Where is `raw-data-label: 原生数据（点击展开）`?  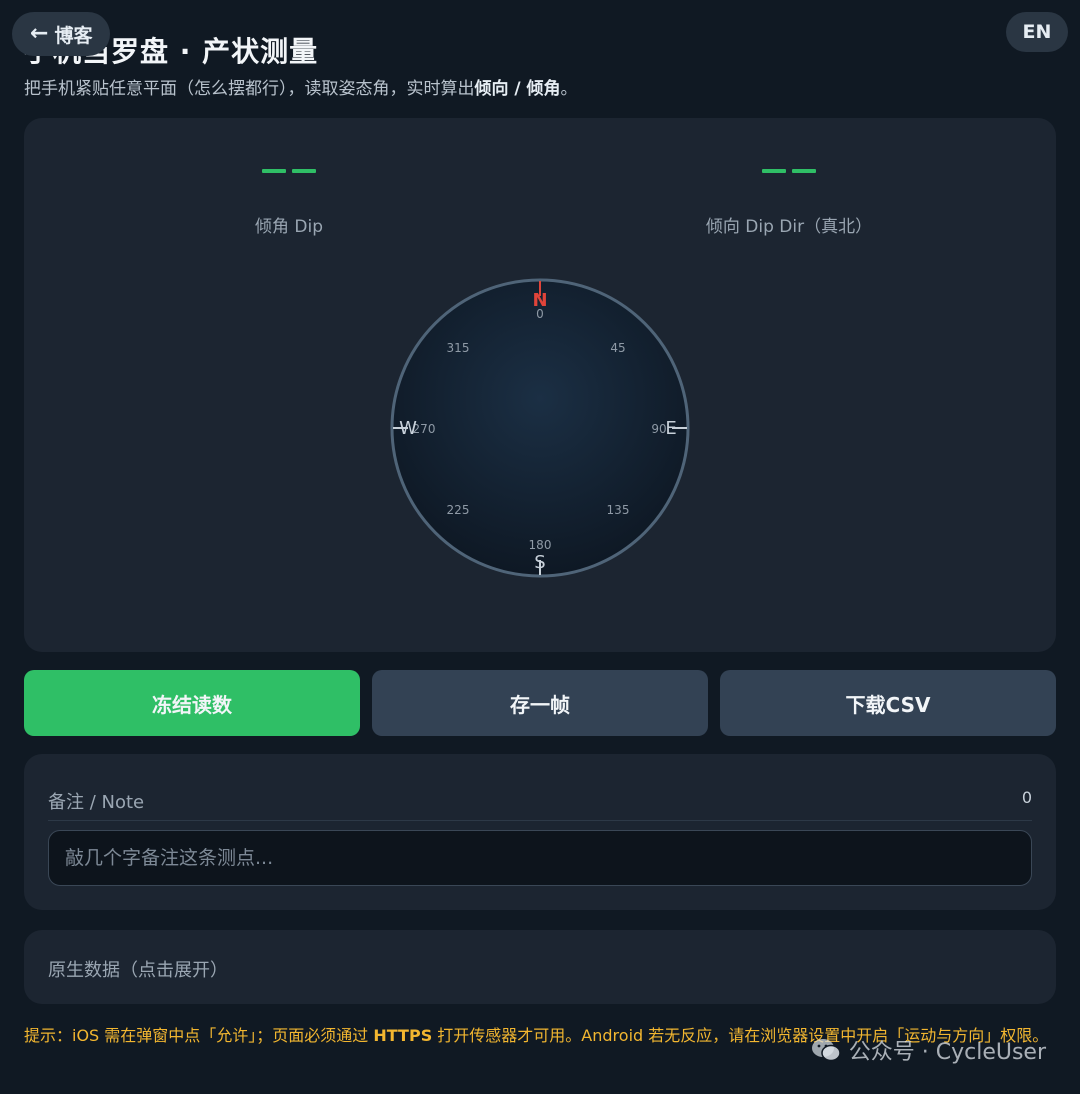
raw-data-label: 原生数据（点击展开） is located at coordinates (138, 970).